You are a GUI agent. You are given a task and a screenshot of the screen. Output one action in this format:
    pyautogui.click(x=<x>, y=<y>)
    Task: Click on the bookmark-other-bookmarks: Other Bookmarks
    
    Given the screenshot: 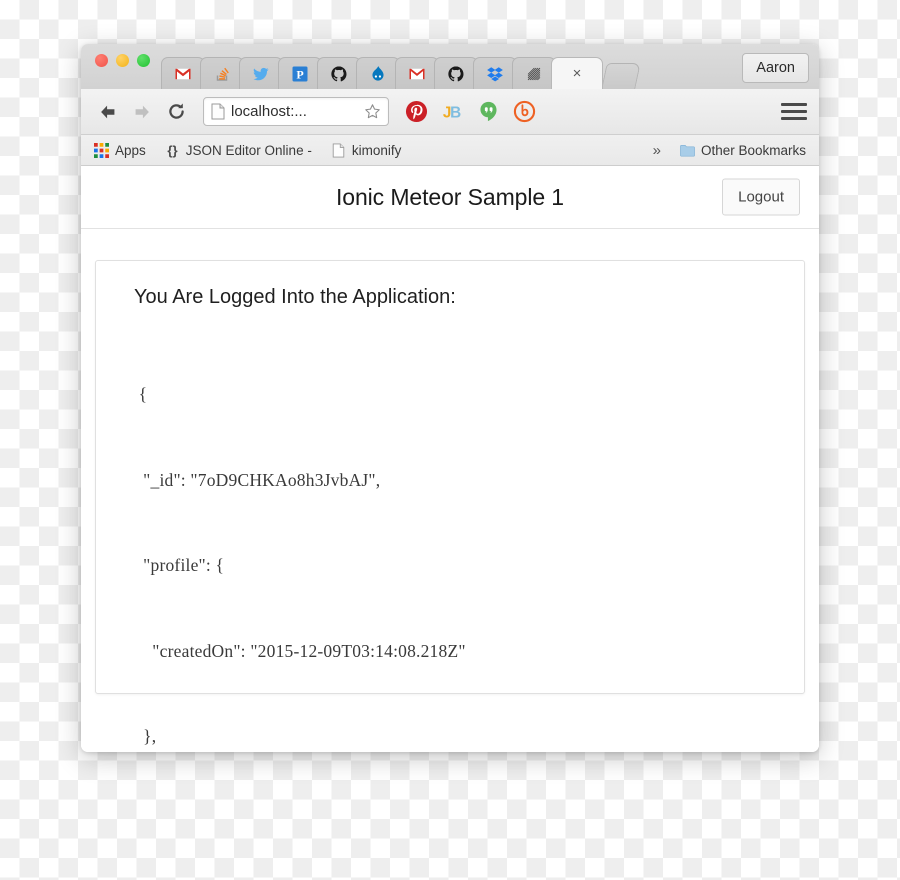 What is the action you would take?
    pyautogui.click(x=743, y=150)
    